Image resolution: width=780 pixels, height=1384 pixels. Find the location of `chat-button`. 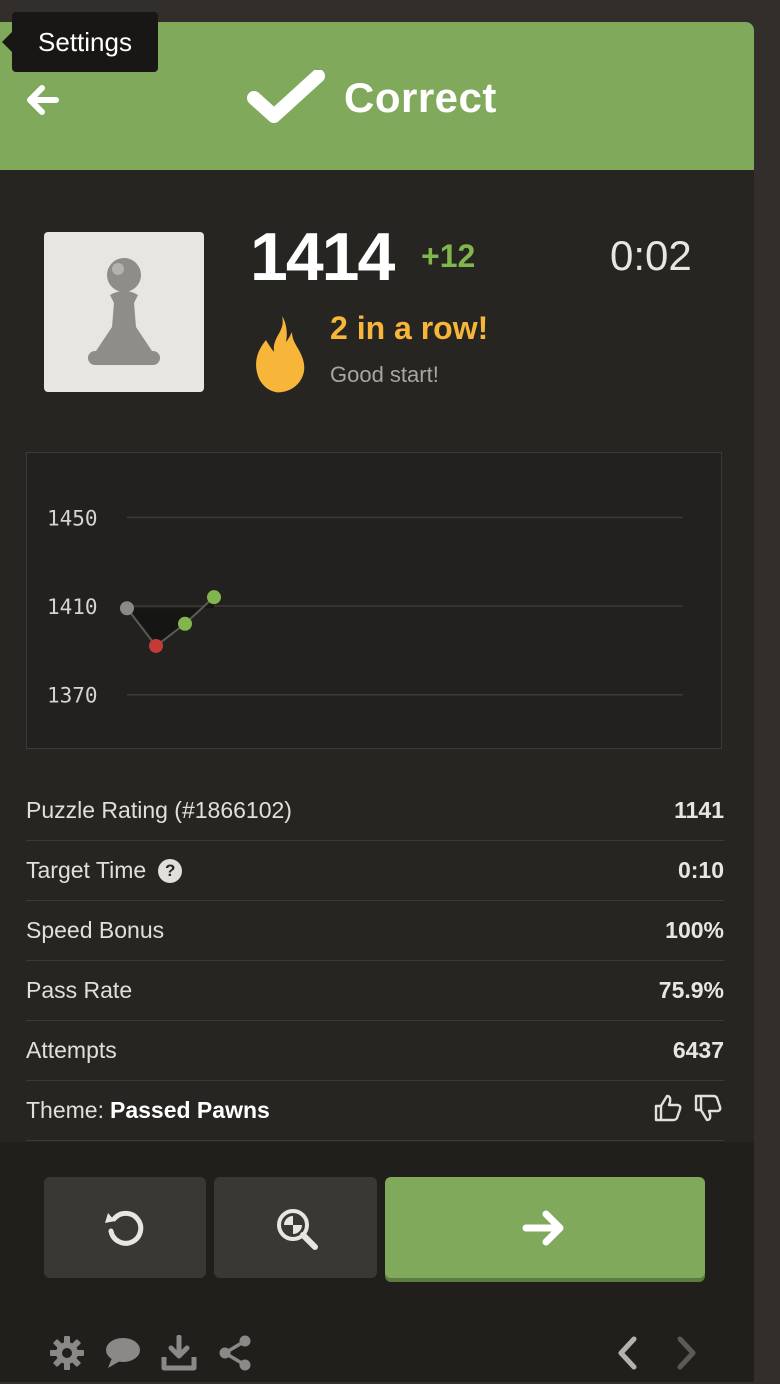

chat-button is located at coordinates (123, 1353).